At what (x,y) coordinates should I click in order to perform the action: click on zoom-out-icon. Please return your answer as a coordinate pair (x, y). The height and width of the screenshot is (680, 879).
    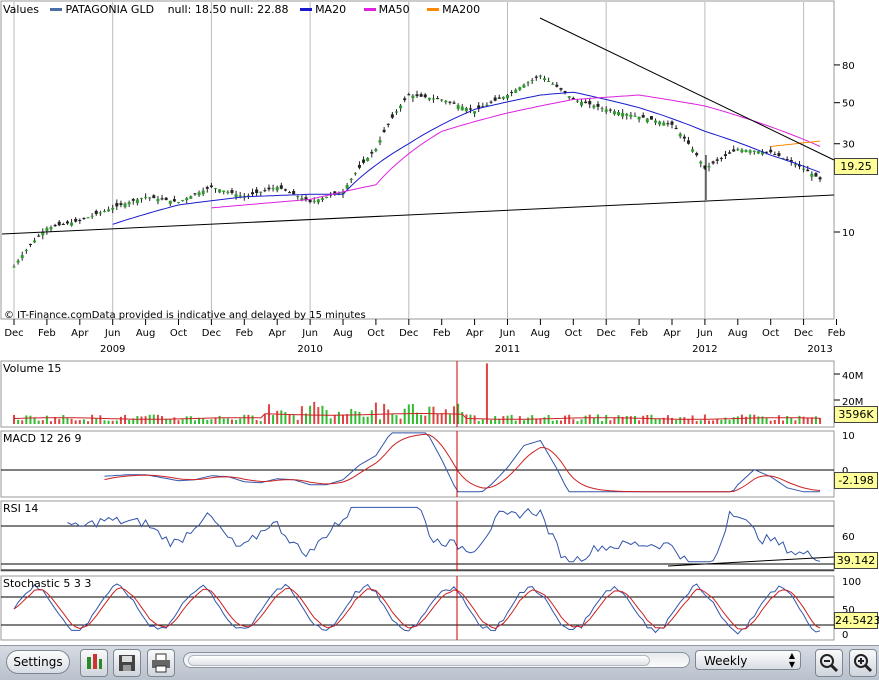
    Looking at the image, I should click on (829, 663).